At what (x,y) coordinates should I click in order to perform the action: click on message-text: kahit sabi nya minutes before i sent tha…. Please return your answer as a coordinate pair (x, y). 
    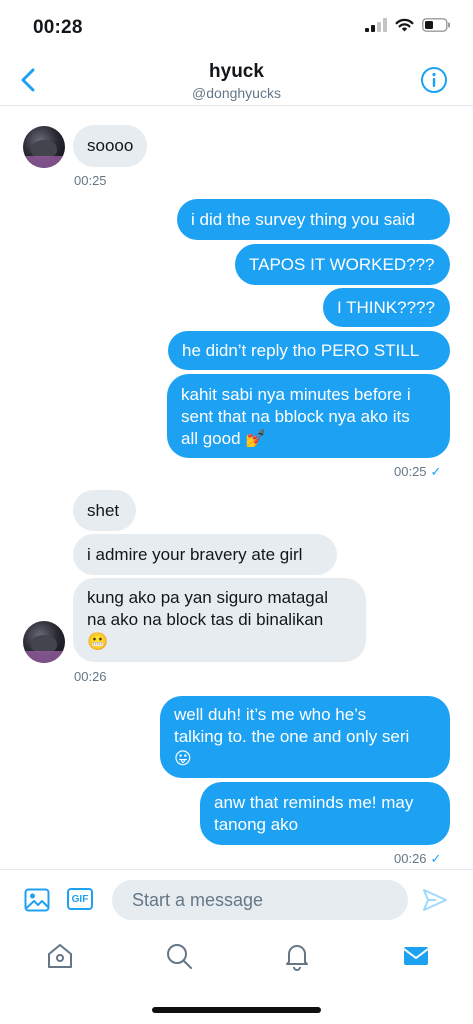
    Looking at the image, I should click on (296, 416).